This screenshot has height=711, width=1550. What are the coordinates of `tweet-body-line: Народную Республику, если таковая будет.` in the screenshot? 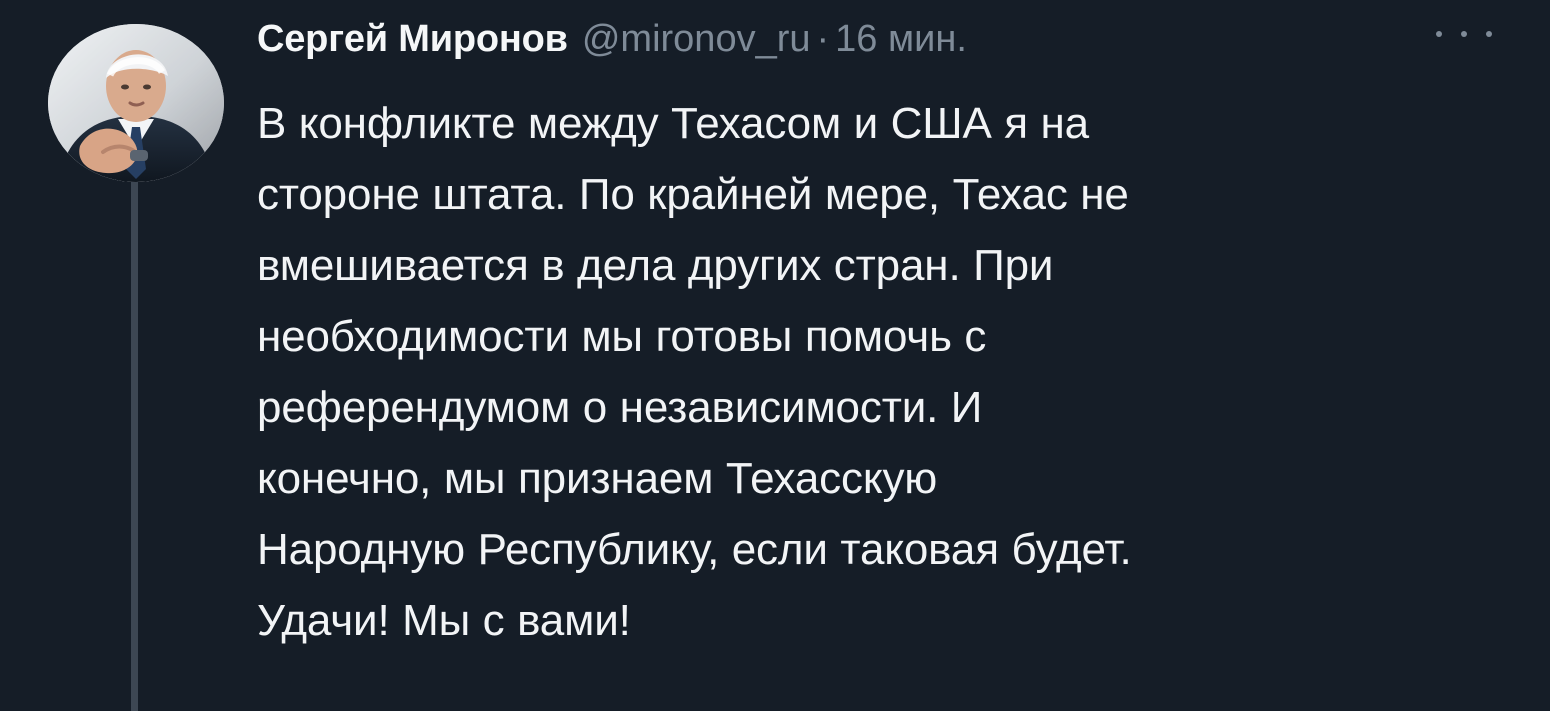 It's located at (694, 549).